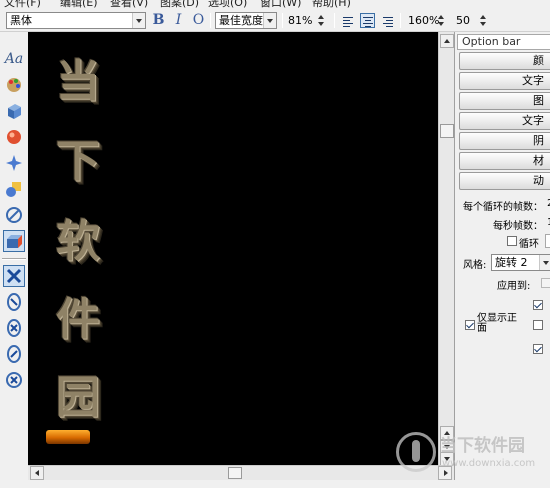 Image resolution: width=550 pixels, height=488 pixels. What do you see at coordinates (445, 473) in the screenshot?
I see `scroll-right-icon` at bounding box center [445, 473].